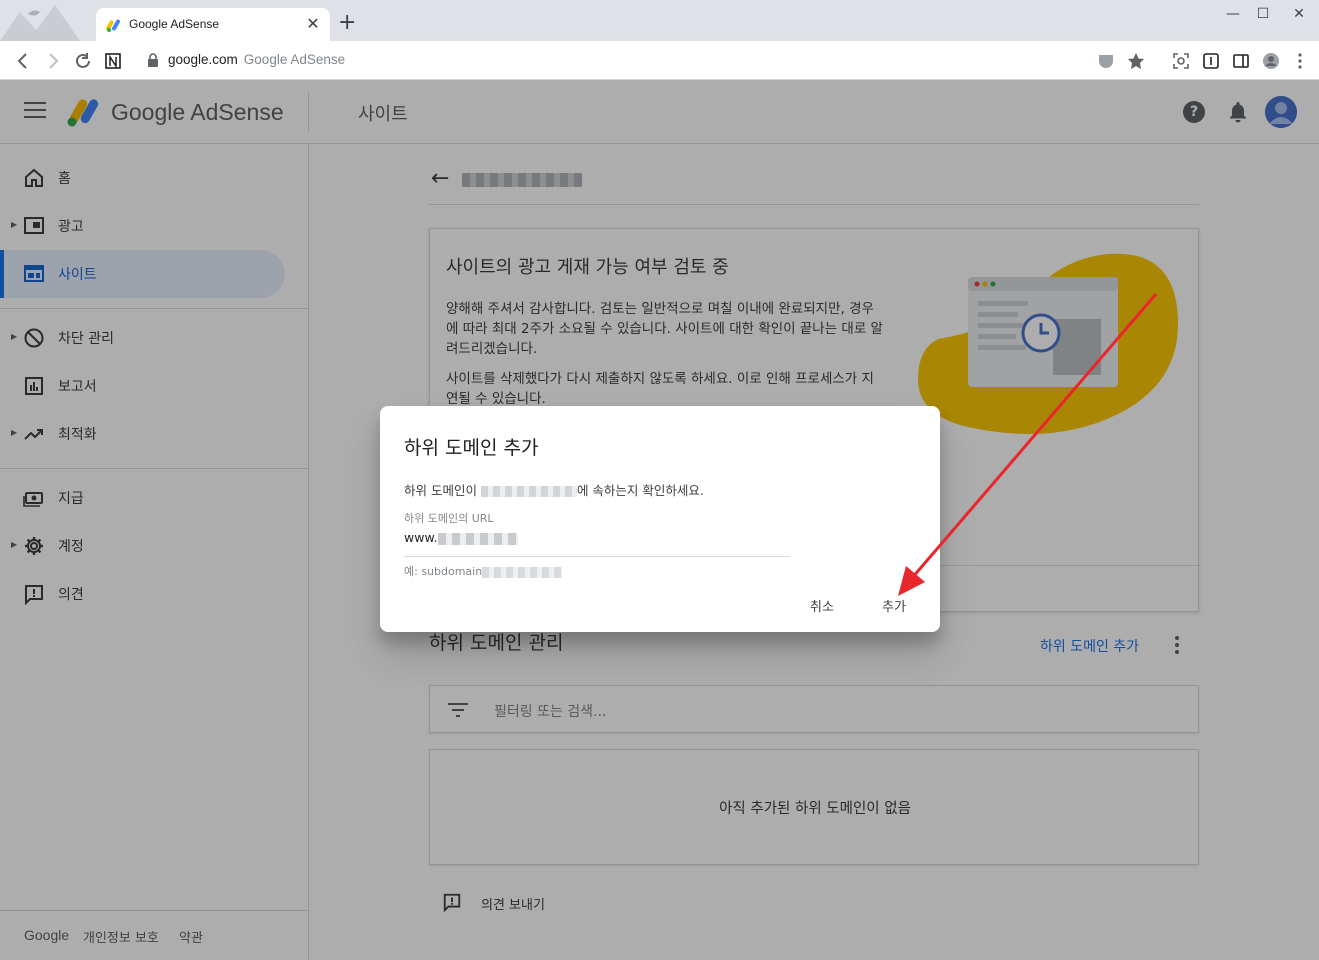 Image resolution: width=1319 pixels, height=960 pixels. Describe the element at coordinates (1300, 61) in the screenshot. I see `browser-menu-icon` at that location.